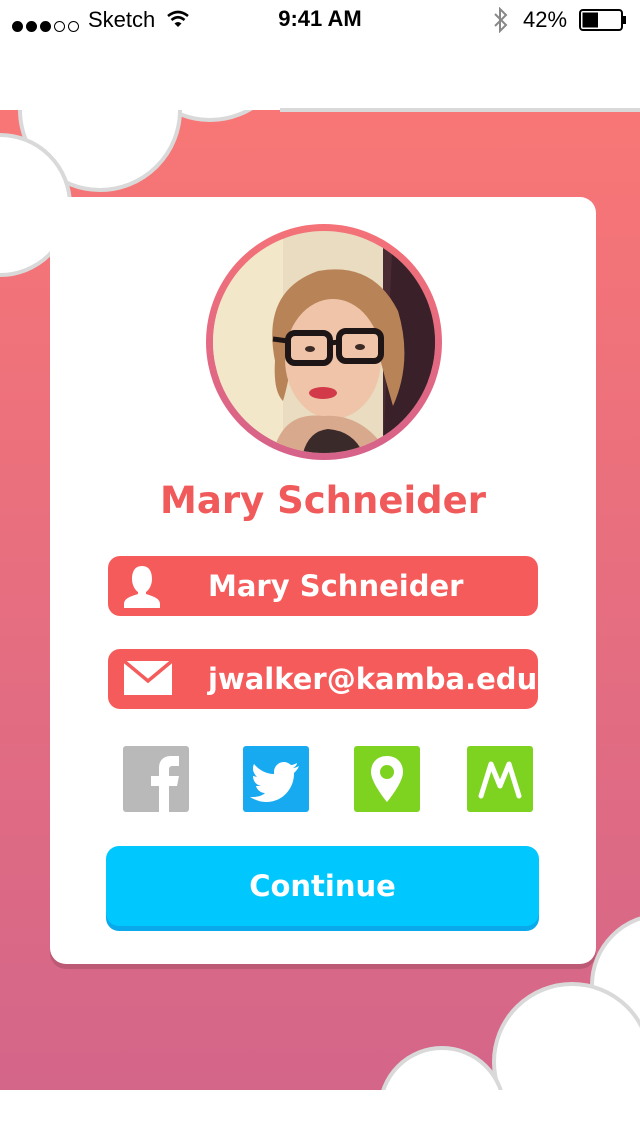 The height and width of the screenshot is (1136, 640). Describe the element at coordinates (148, 677) in the screenshot. I see `mail-icon` at that location.